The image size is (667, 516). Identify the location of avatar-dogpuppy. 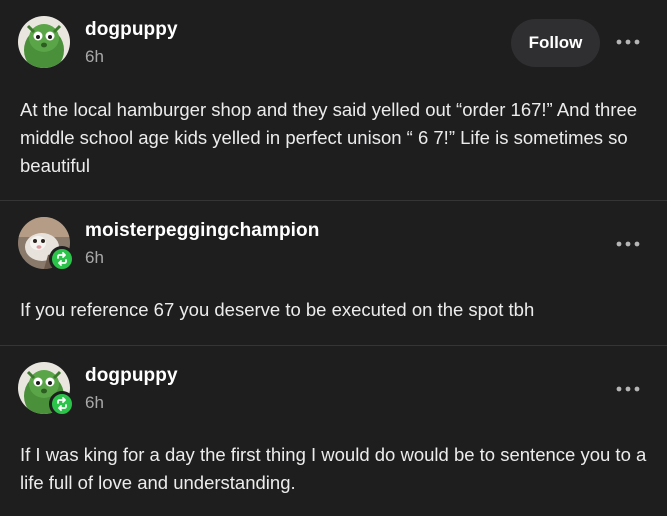
(44, 42).